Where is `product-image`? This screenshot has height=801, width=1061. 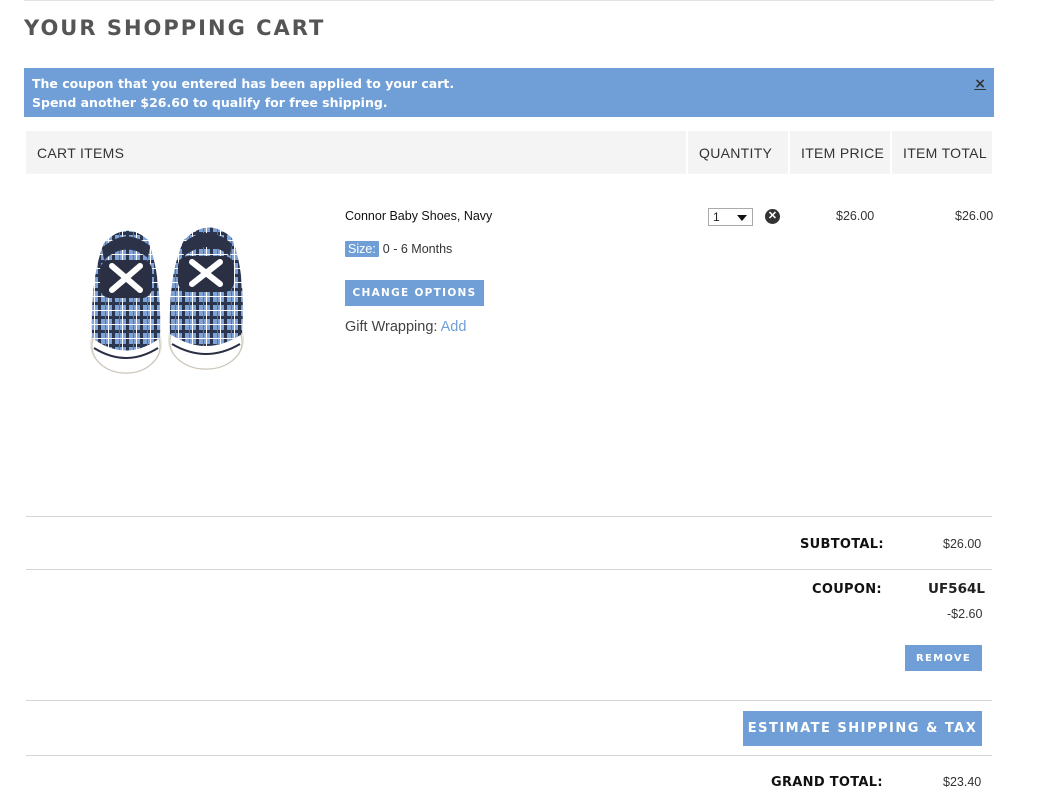
product-image is located at coordinates (169, 301).